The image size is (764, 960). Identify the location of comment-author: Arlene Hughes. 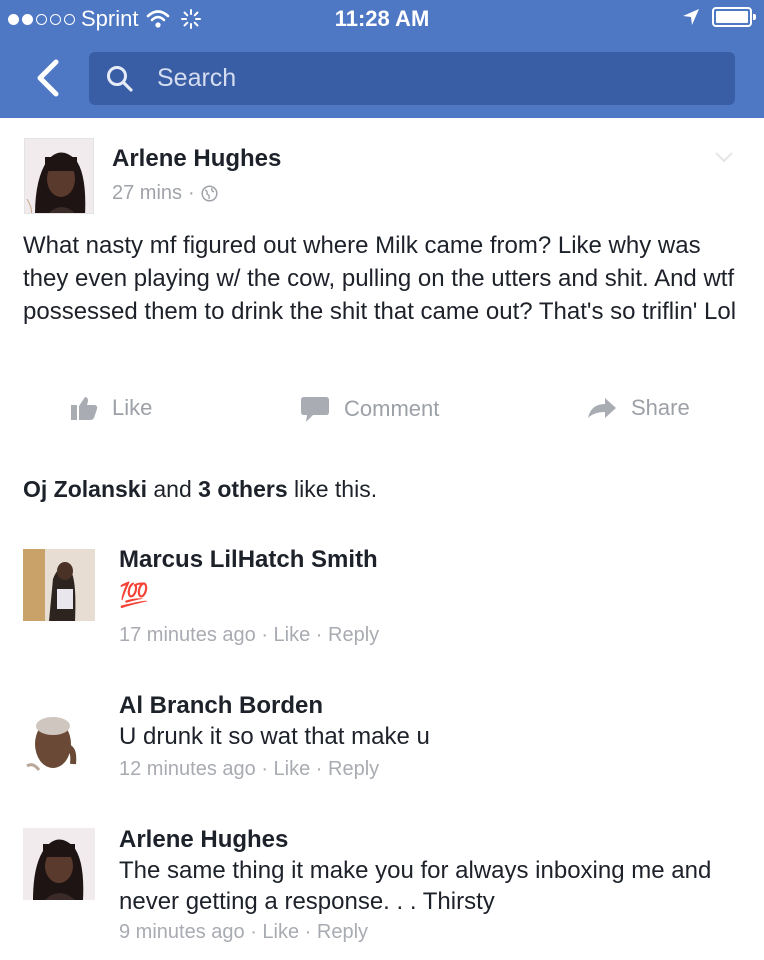
(203, 840).